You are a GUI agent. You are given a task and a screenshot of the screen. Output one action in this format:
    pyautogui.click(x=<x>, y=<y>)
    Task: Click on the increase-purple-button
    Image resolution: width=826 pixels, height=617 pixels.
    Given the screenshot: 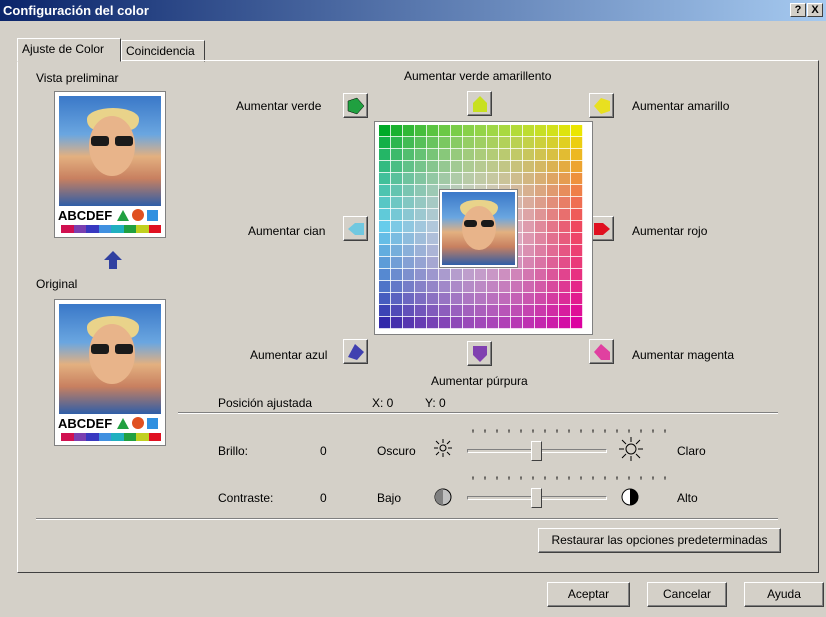 What is the action you would take?
    pyautogui.click(x=479, y=353)
    